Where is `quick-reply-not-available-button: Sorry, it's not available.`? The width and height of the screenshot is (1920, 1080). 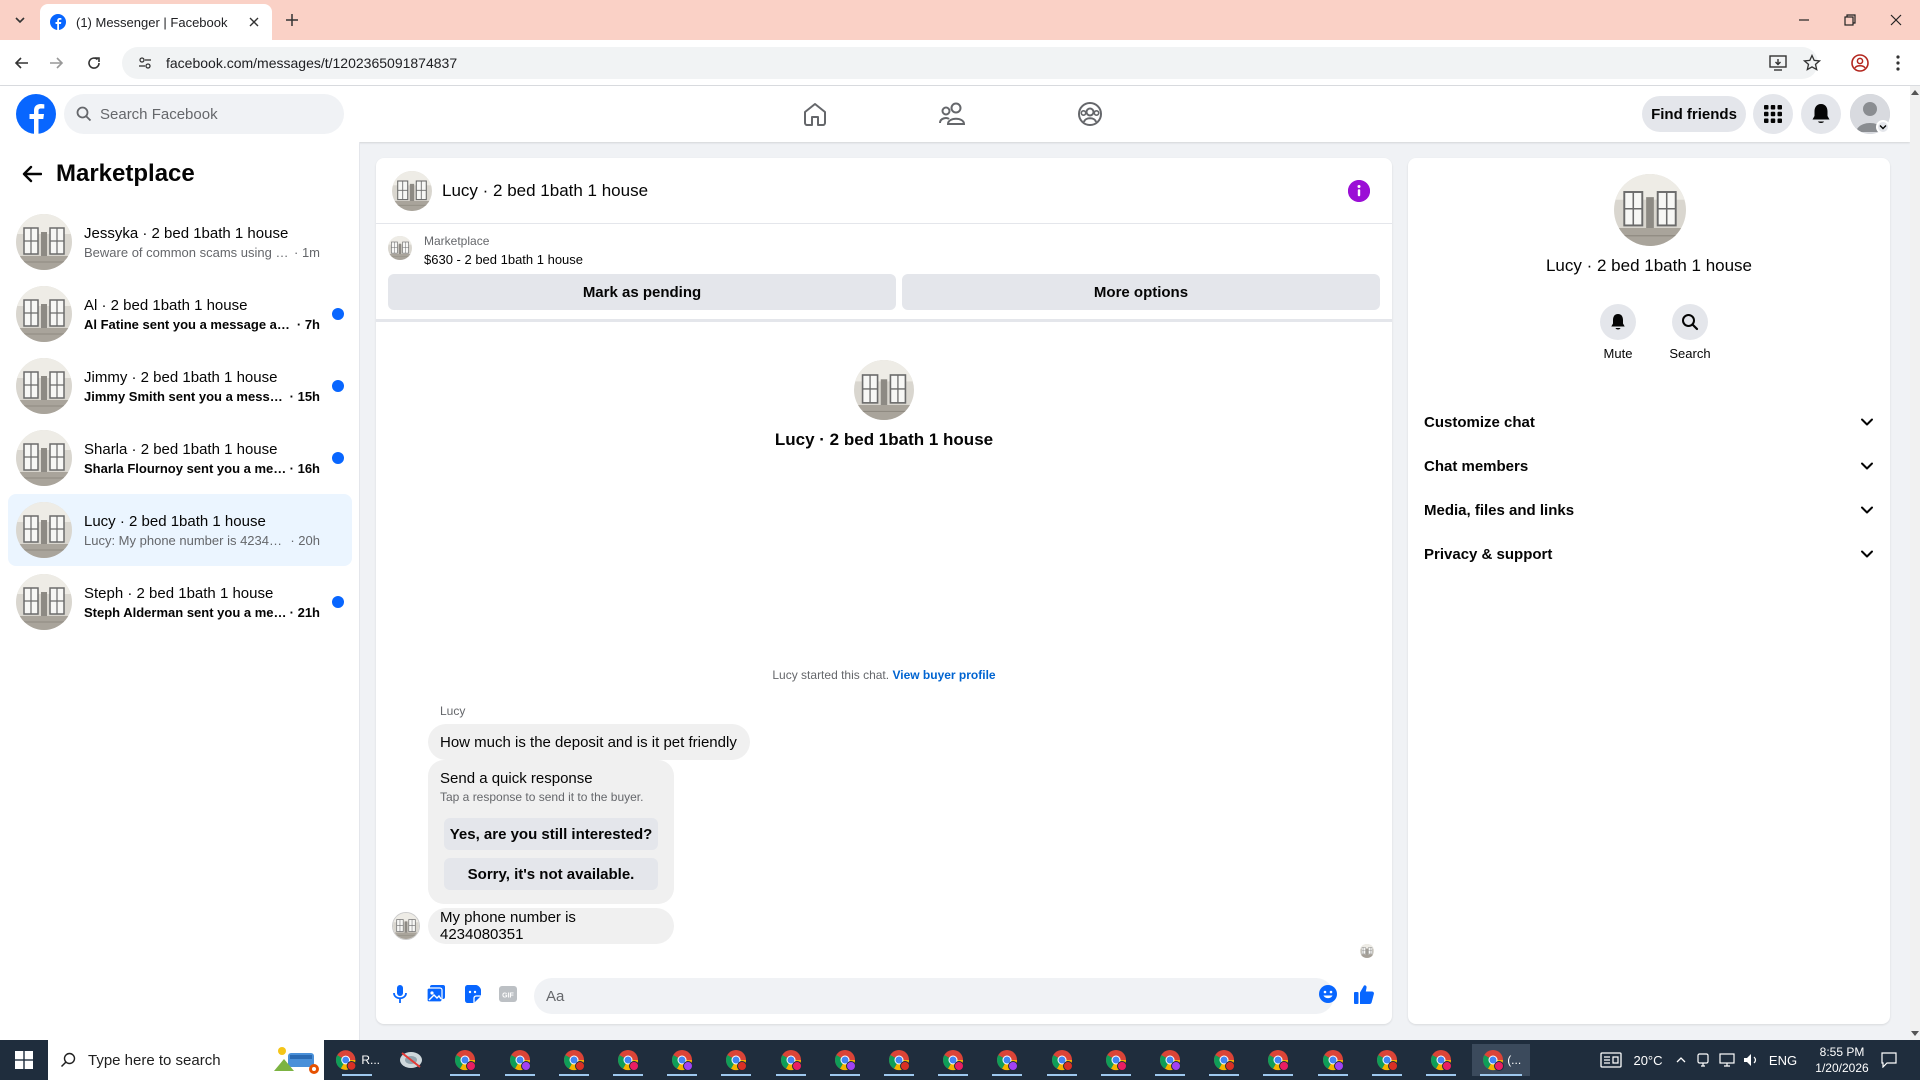
quick-reply-not-available-button: Sorry, it's not available. is located at coordinates (551, 874).